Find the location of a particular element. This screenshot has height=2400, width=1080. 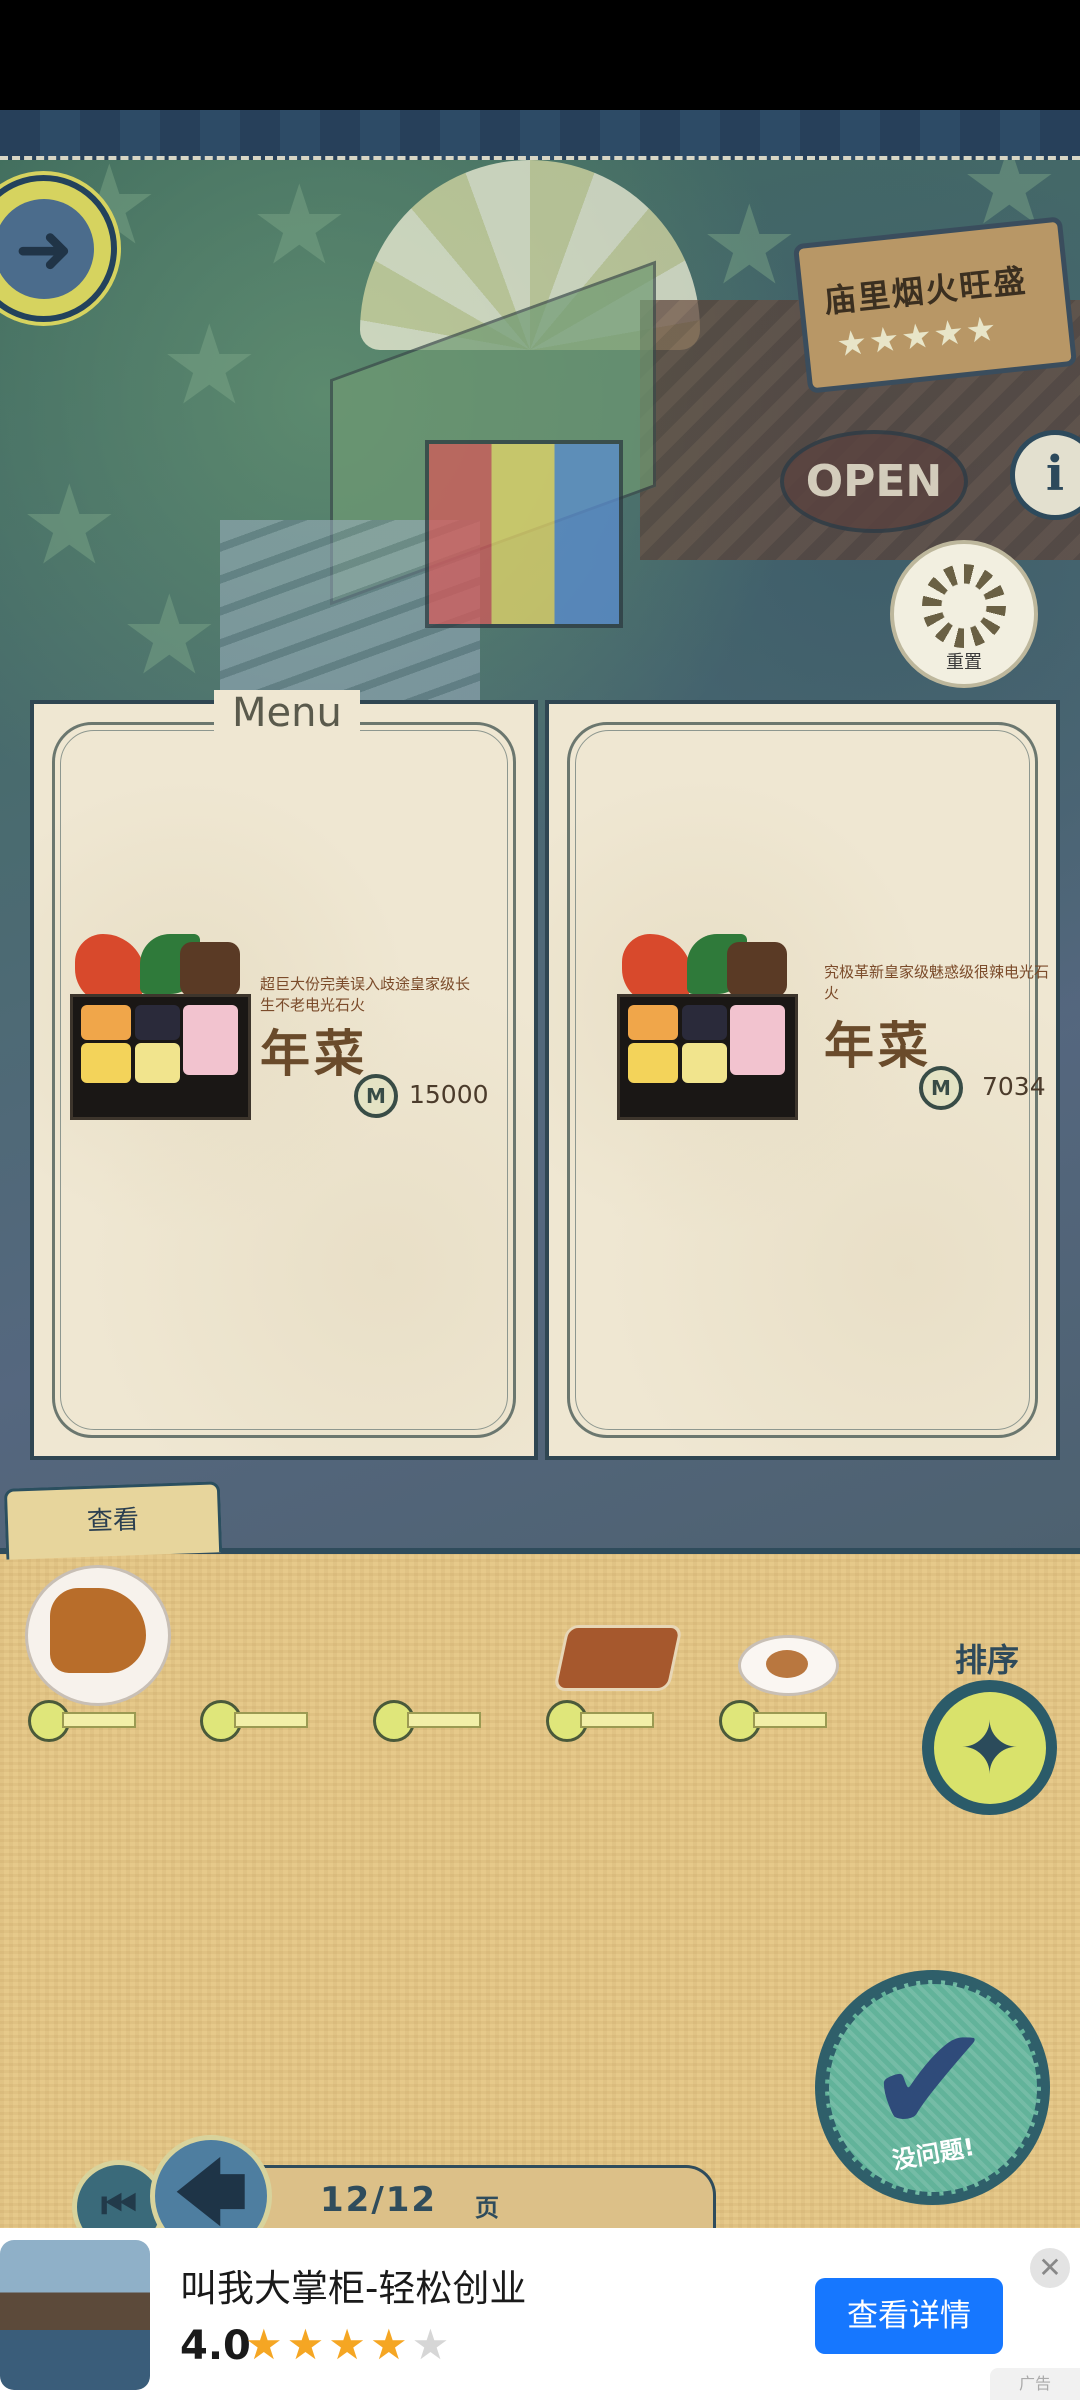

shop-sign-text: 庙里烟火旺盛 is located at coordinates (925, 291).